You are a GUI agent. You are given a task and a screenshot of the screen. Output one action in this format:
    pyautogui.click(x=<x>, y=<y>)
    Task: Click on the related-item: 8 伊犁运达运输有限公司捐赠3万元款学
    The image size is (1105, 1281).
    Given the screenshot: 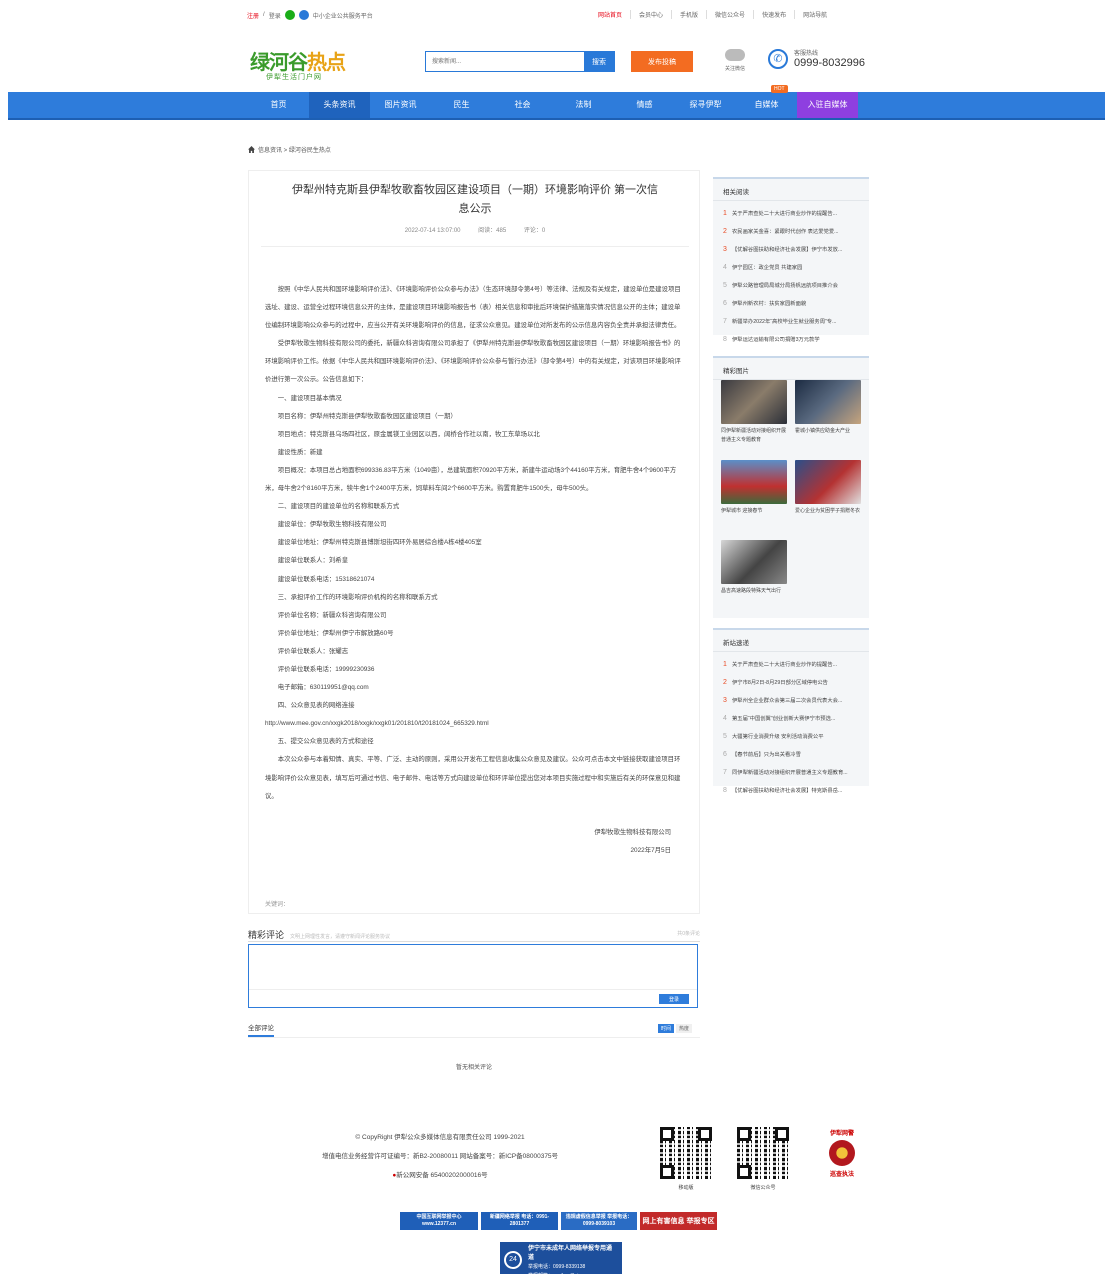 What is the action you would take?
    pyautogui.click(x=791, y=340)
    